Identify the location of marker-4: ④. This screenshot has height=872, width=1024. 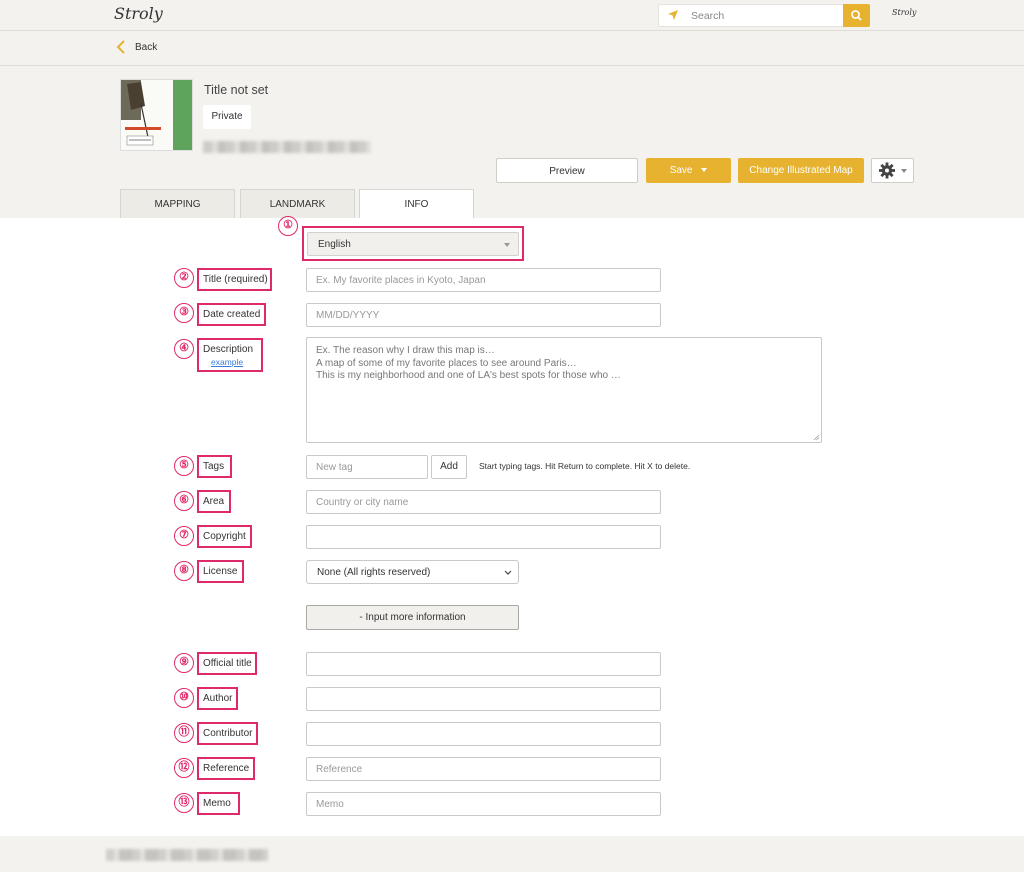
(184, 349).